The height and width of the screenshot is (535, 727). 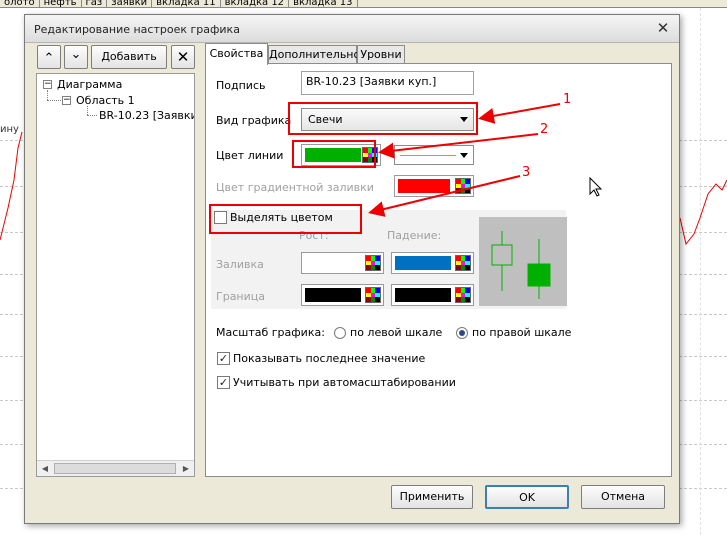 I want to click on chart-type-label: Вид графика, so click(x=254, y=120).